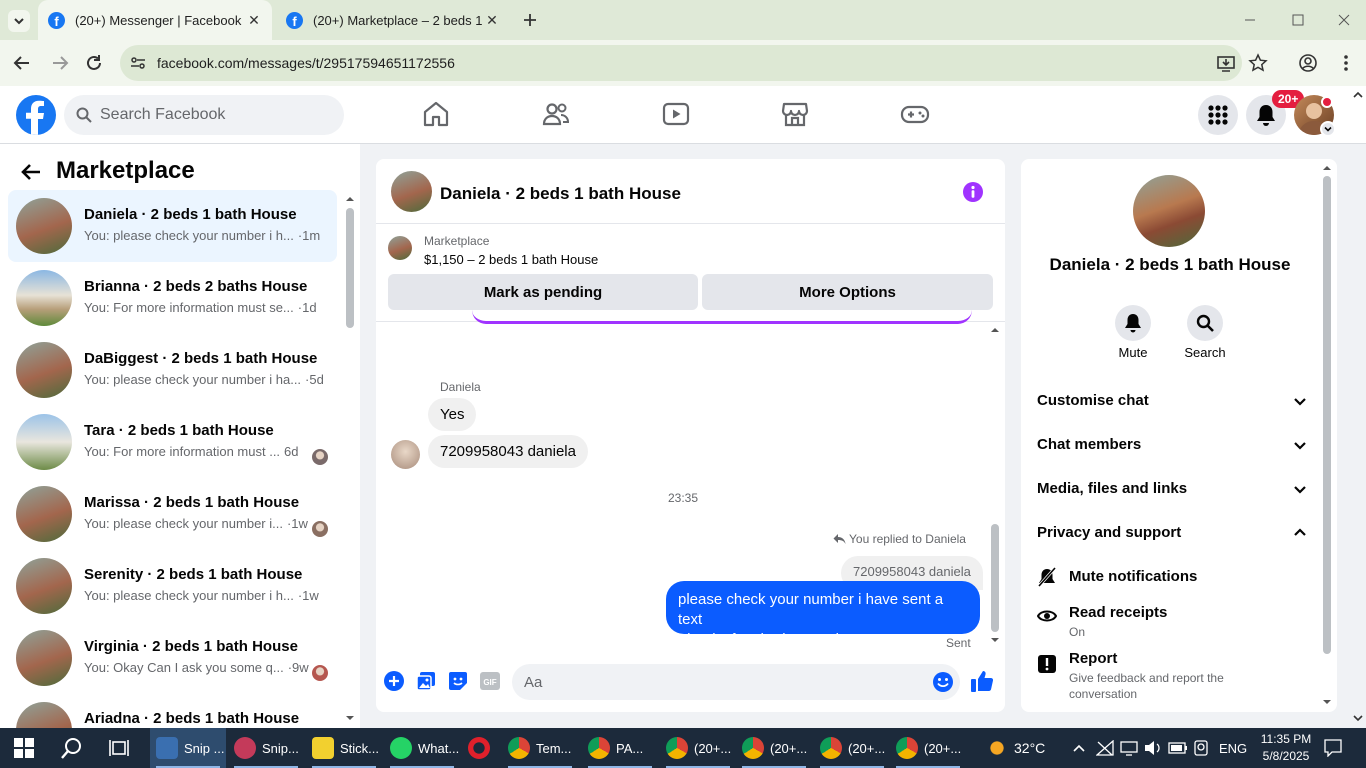 This screenshot has height=768, width=1366. What do you see at coordinates (411, 191) in the screenshot?
I see `chat-avatar` at bounding box center [411, 191].